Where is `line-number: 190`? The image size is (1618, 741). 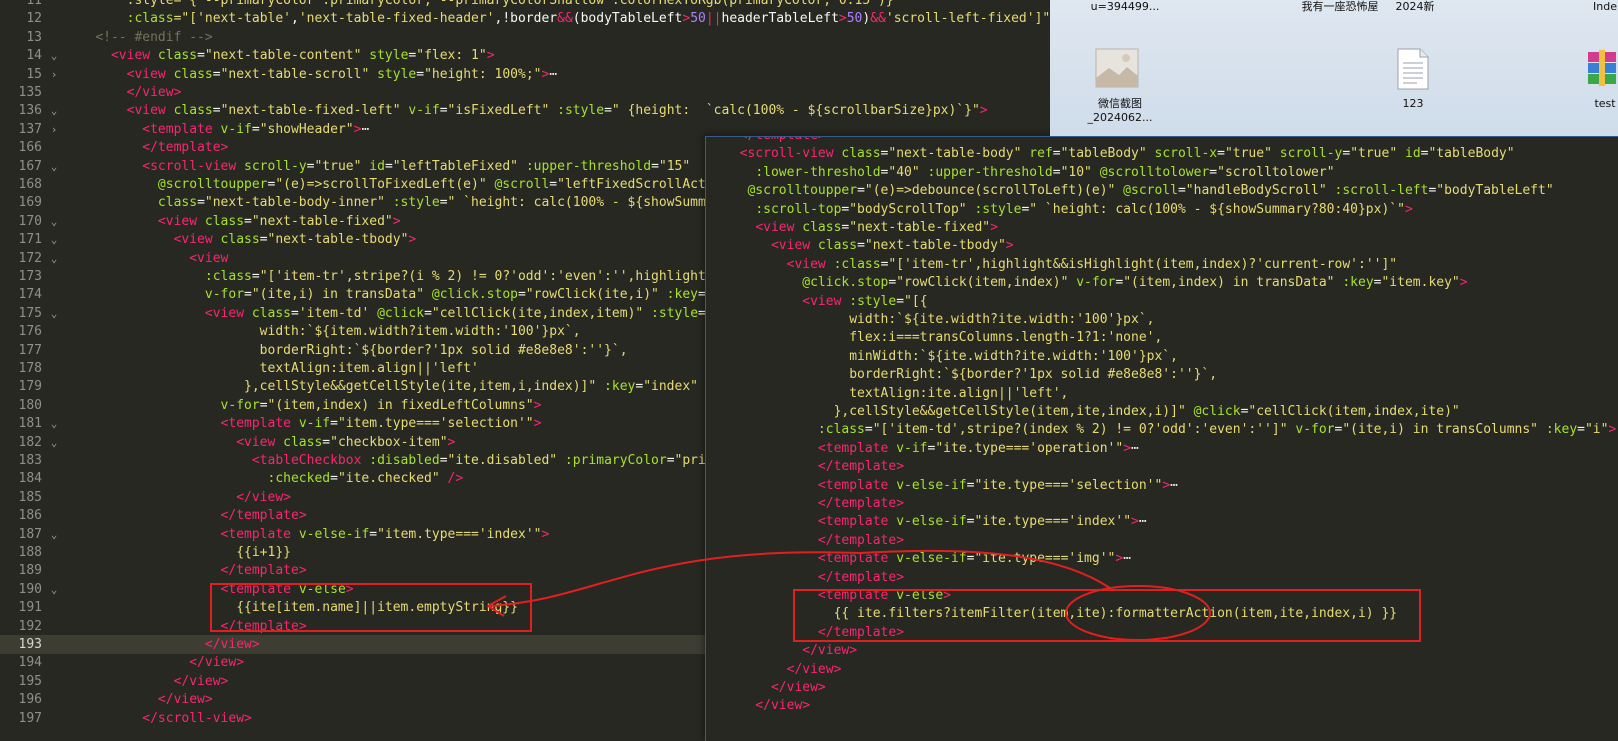 line-number: 190 is located at coordinates (30, 589).